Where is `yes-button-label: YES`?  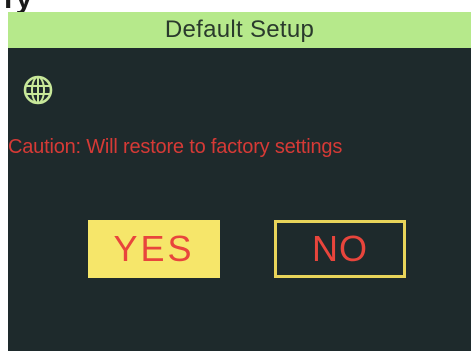 yes-button-label: YES is located at coordinates (154, 248).